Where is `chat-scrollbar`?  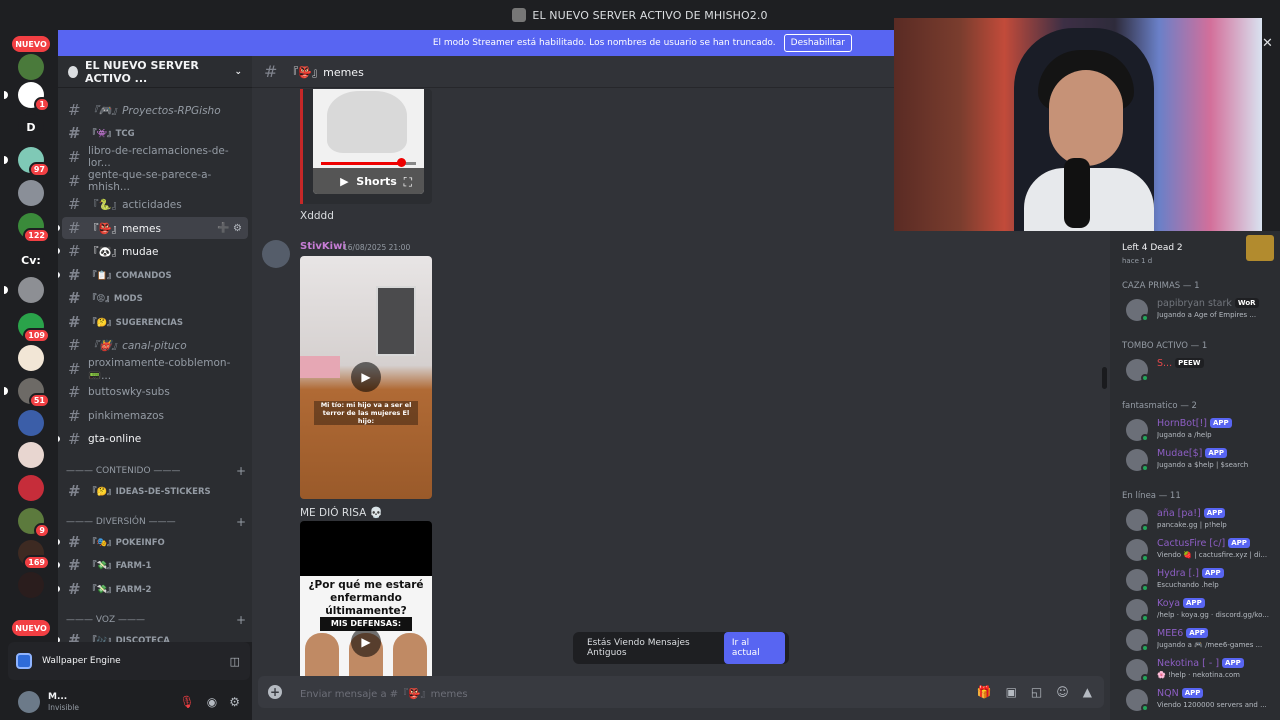 chat-scrollbar is located at coordinates (1104, 378).